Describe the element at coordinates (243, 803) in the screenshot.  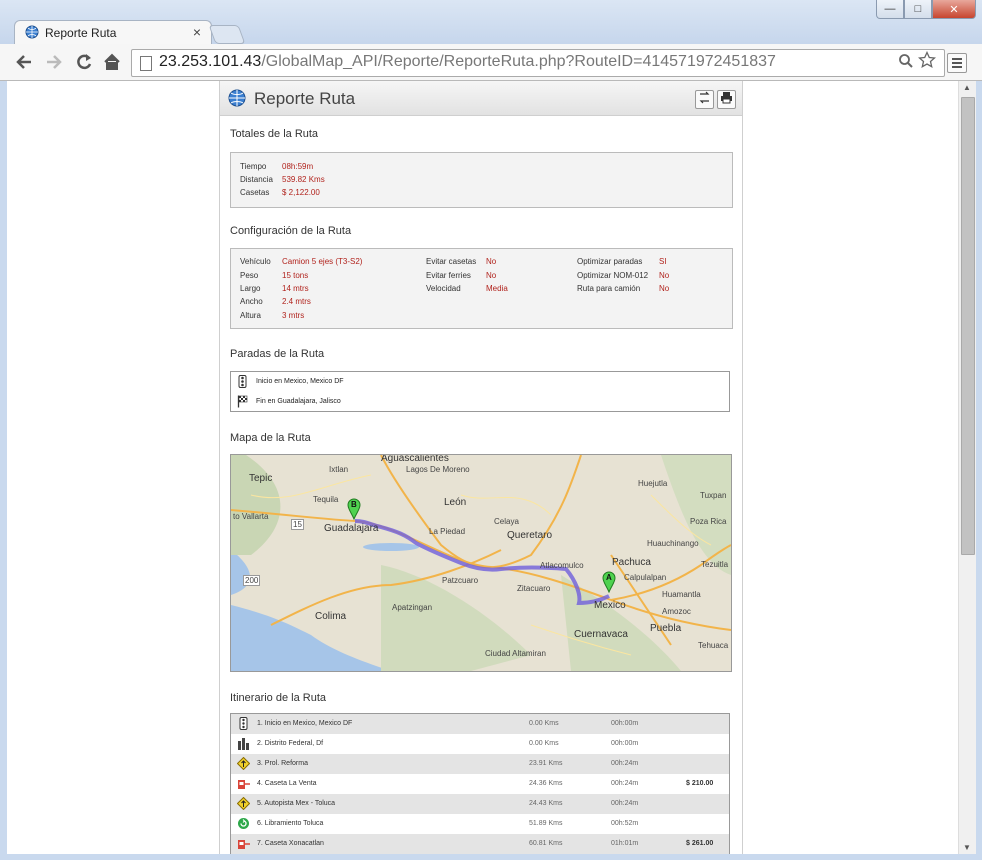
I see `straight-arrow-icon` at that location.